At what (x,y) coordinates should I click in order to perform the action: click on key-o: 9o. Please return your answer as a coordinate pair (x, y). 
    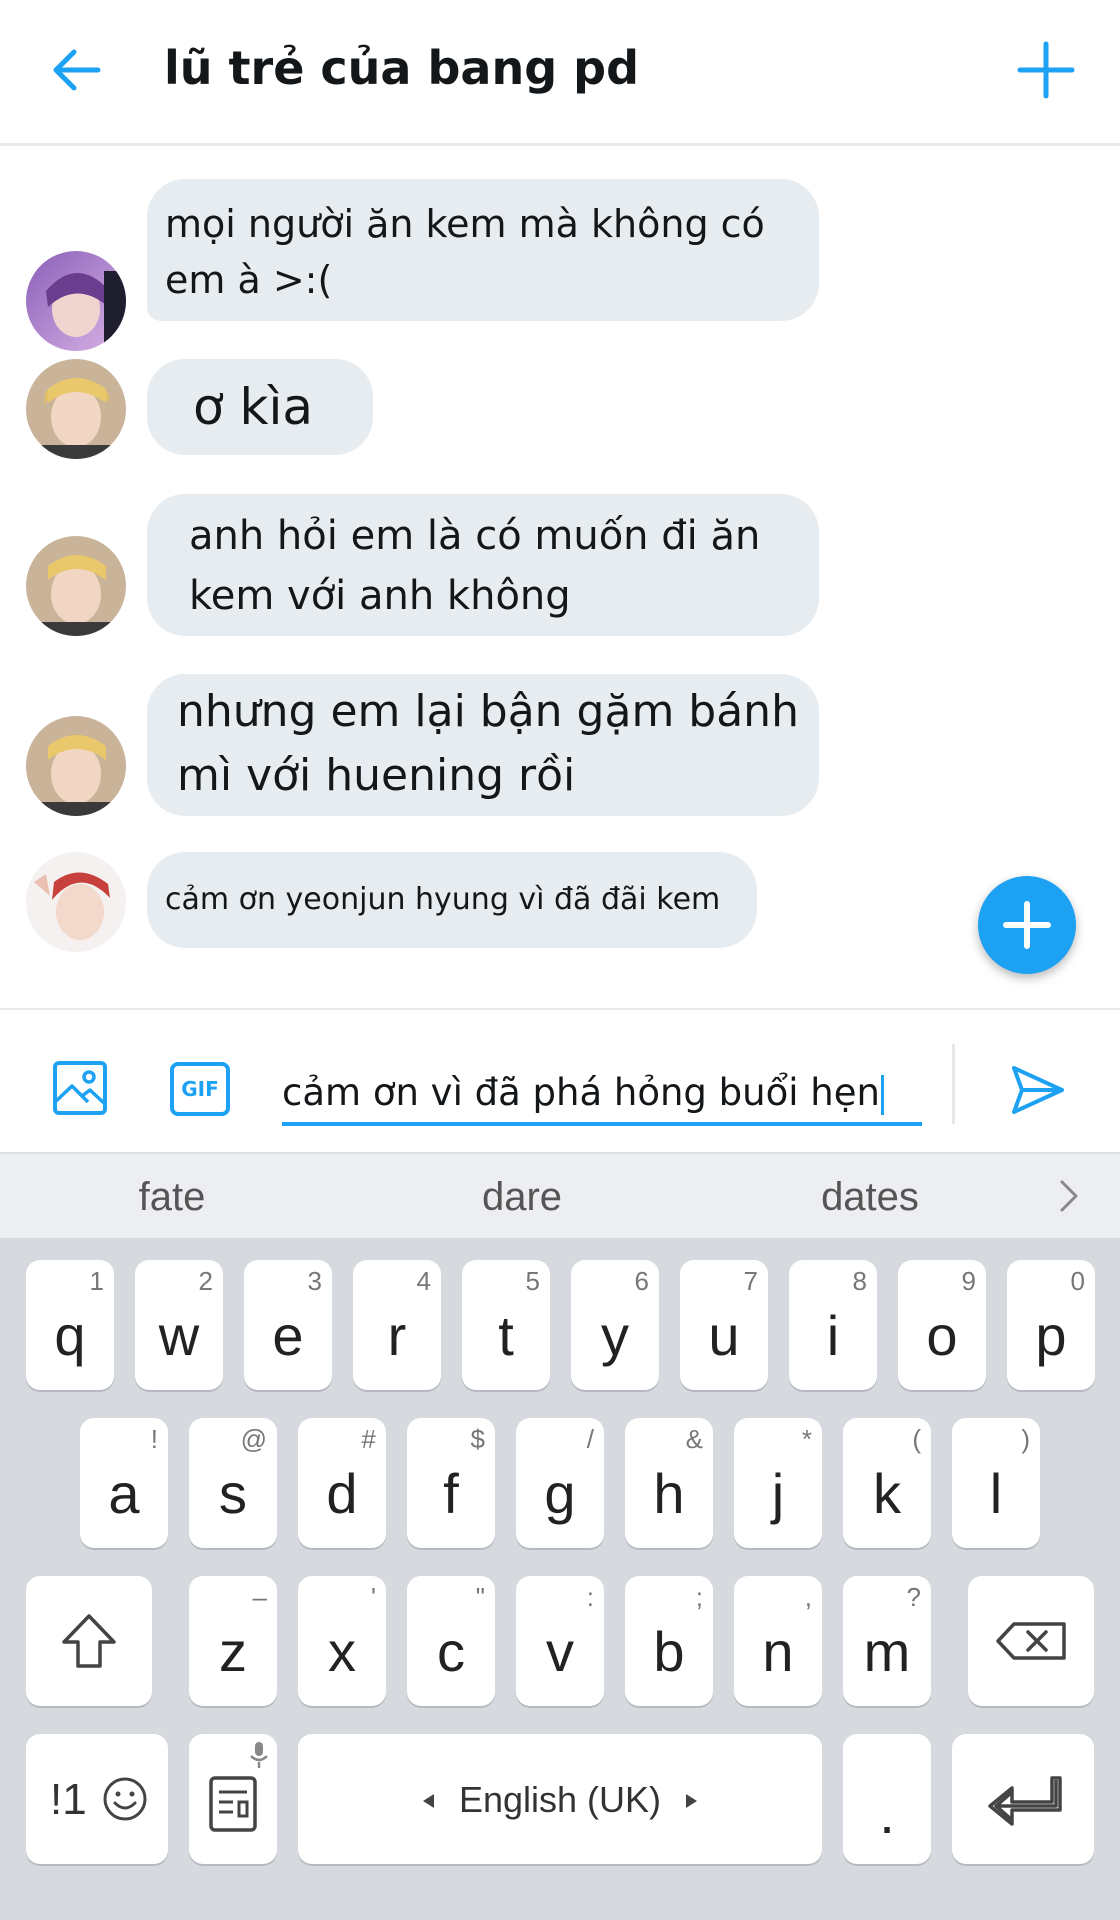
    Looking at the image, I should click on (942, 1325).